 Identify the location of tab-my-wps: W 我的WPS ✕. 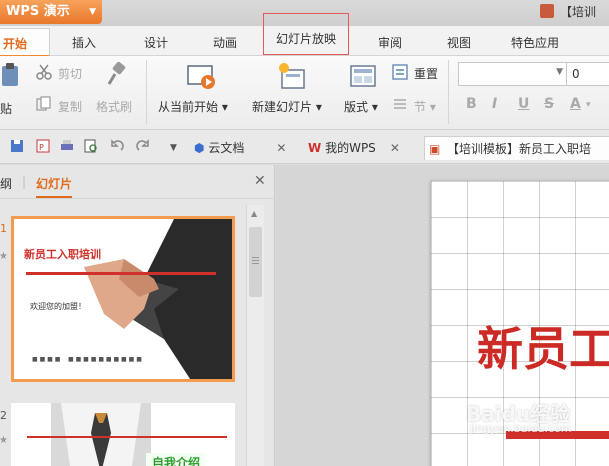
(354, 148).